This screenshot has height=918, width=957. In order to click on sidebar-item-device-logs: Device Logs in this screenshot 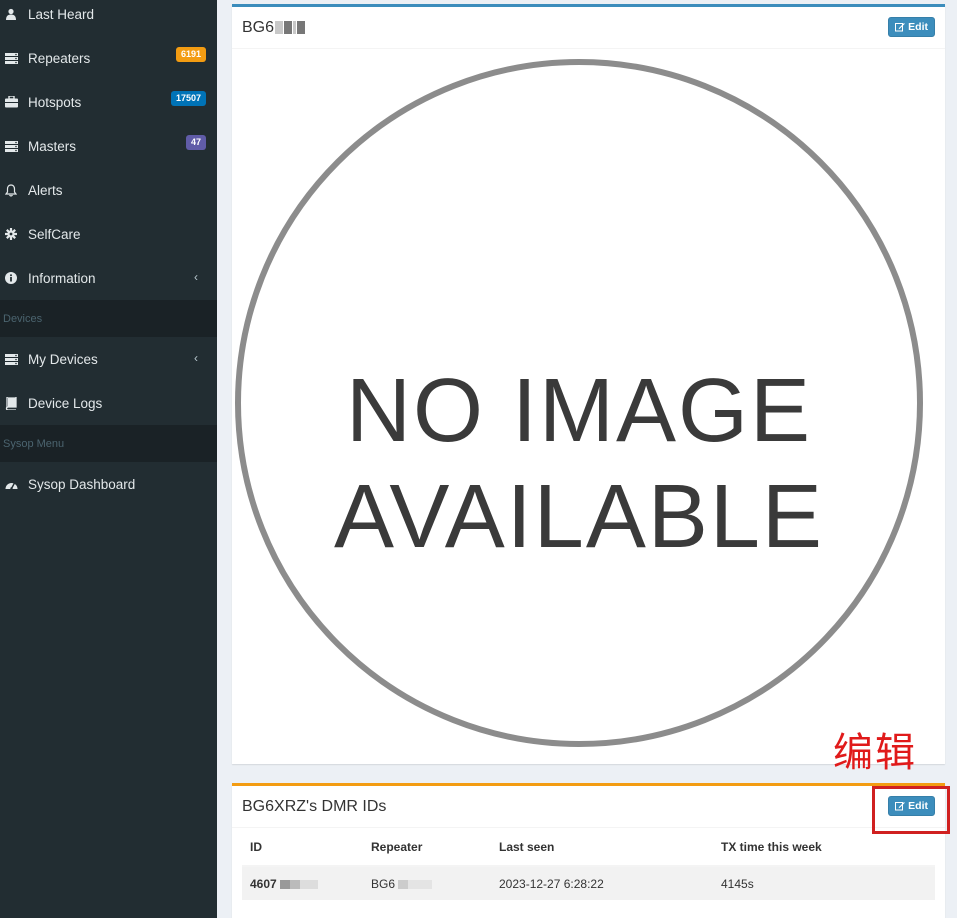, I will do `click(108, 403)`.